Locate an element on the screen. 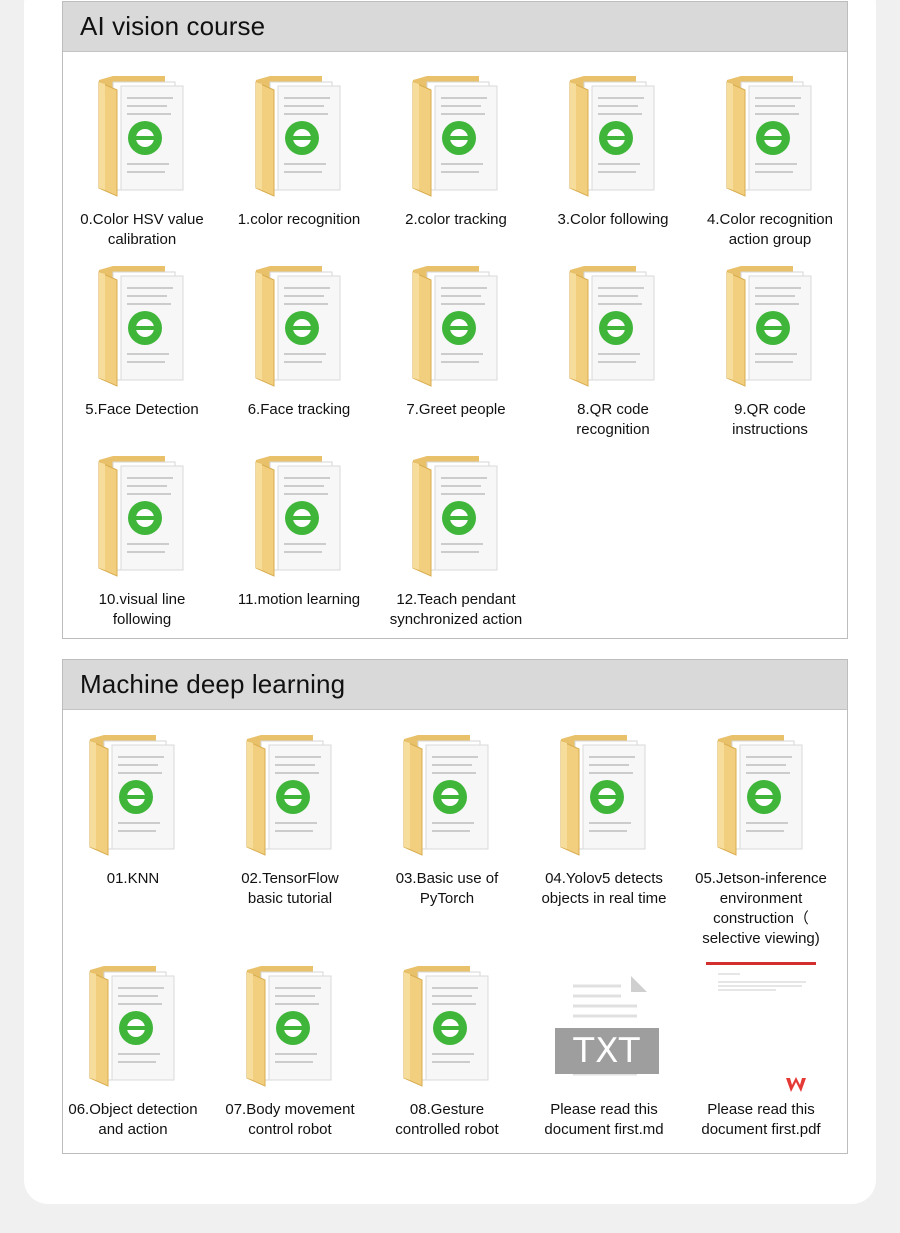 The height and width of the screenshot is (1233, 900). folder-item: 7.Greet people is located at coordinates (456, 341).